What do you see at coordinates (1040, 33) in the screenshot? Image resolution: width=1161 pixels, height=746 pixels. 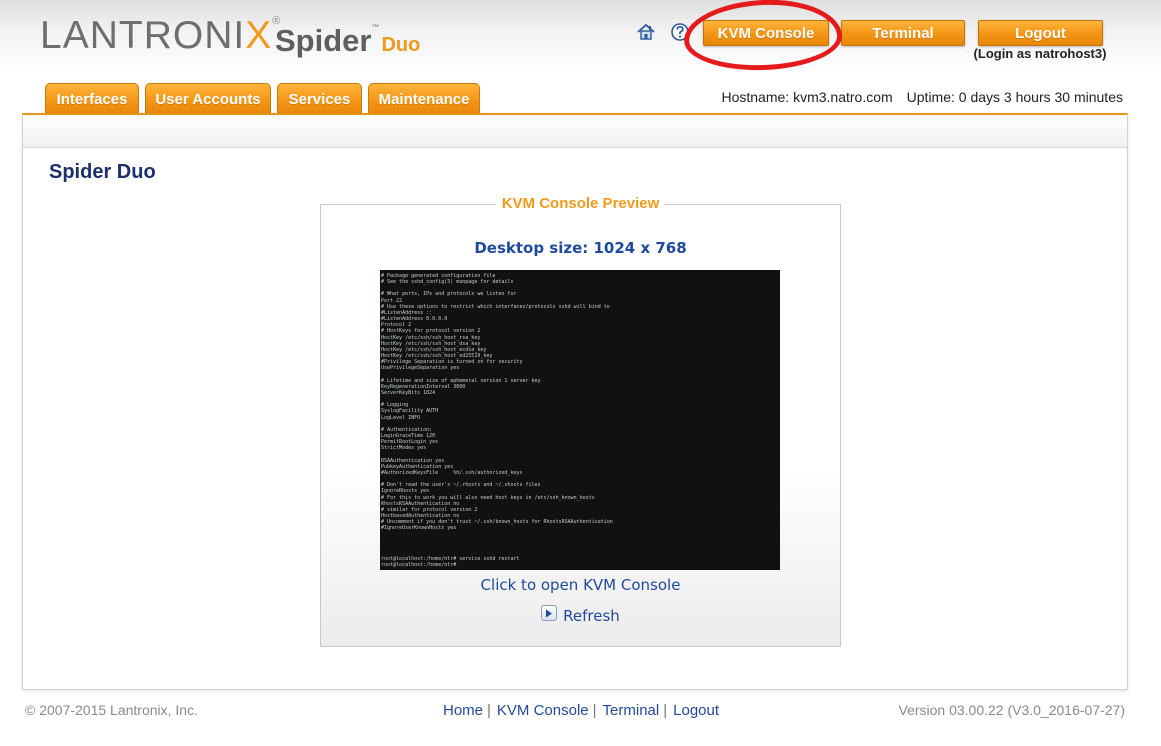 I see `logout-button: Logout` at bounding box center [1040, 33].